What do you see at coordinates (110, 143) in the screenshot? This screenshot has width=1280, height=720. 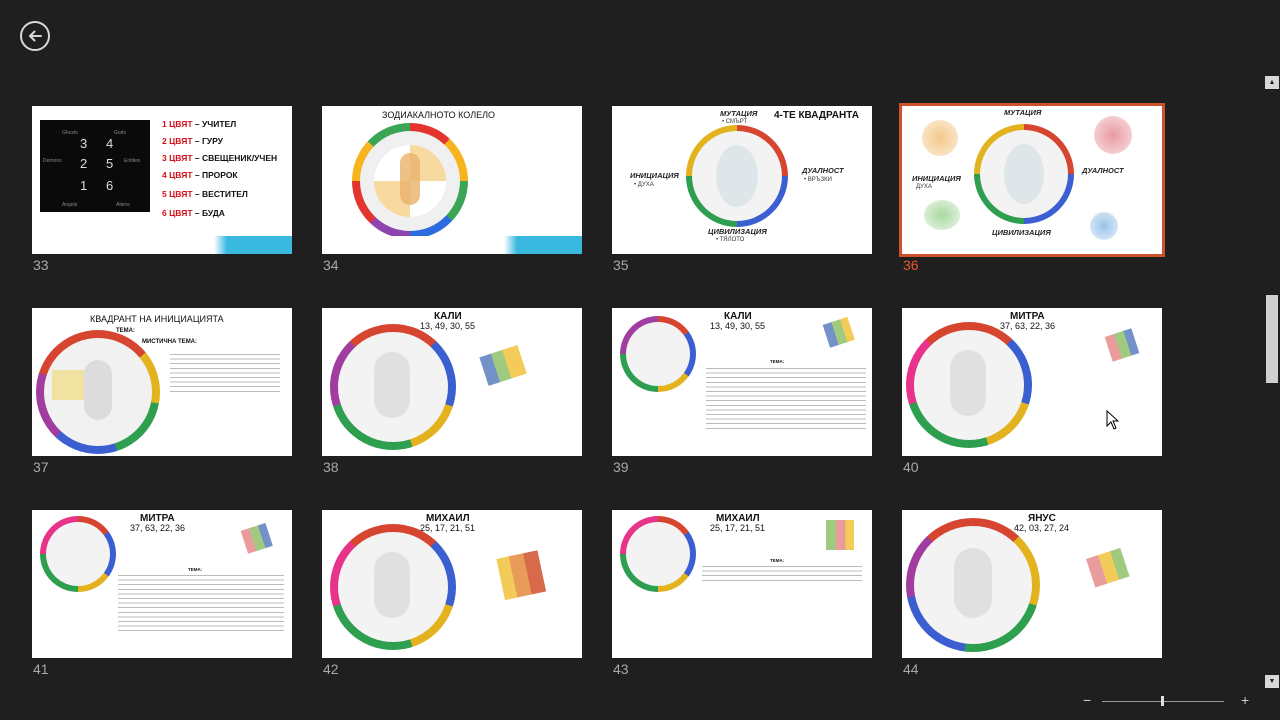 I see `grid-digit: 4` at bounding box center [110, 143].